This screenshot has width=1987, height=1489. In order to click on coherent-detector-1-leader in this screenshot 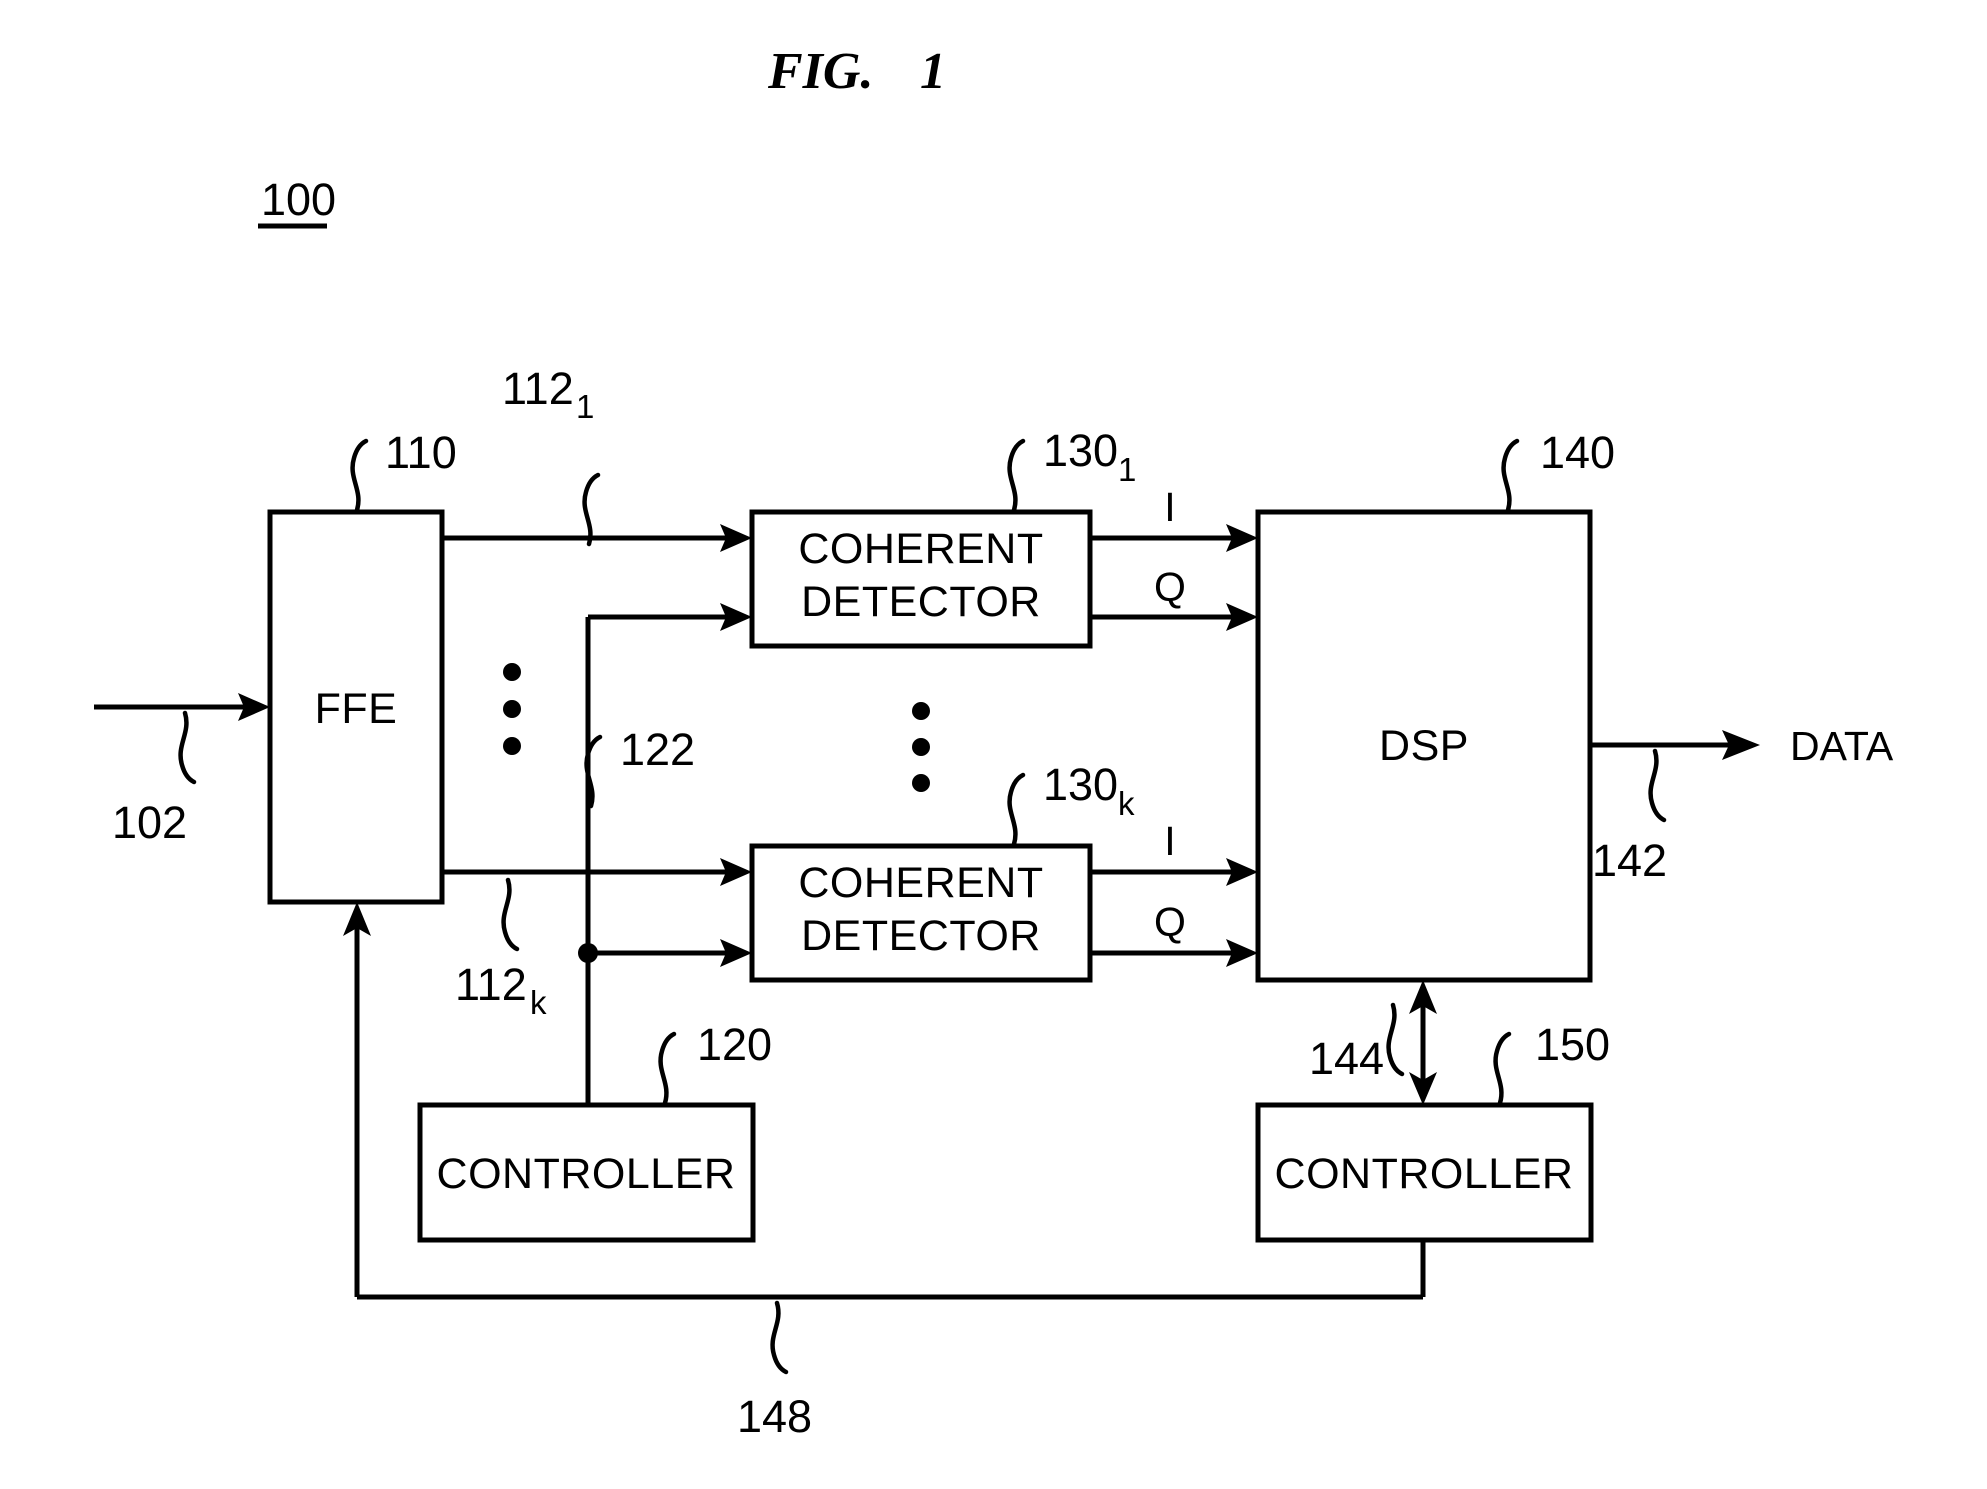, I will do `click(1016, 475)`.